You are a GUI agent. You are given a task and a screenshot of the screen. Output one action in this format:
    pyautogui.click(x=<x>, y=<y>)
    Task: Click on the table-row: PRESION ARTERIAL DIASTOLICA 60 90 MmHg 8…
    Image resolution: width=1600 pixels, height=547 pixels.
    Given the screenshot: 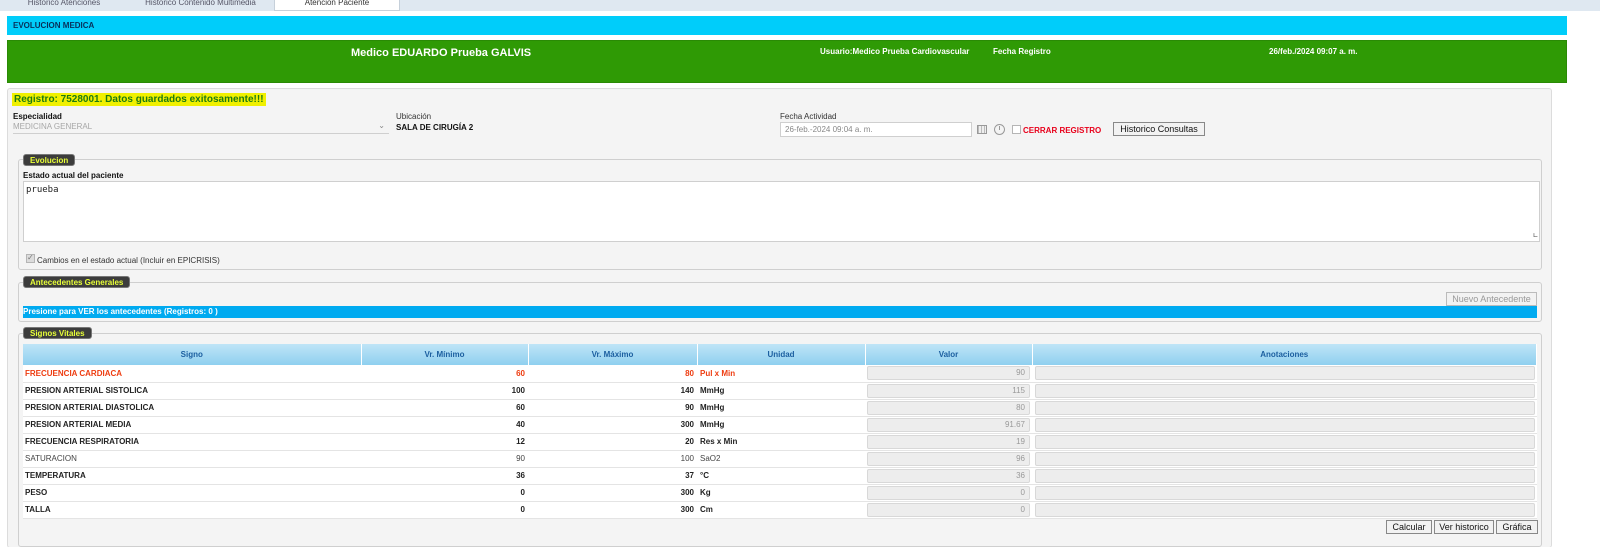 What is the action you would take?
    pyautogui.click(x=780, y=408)
    